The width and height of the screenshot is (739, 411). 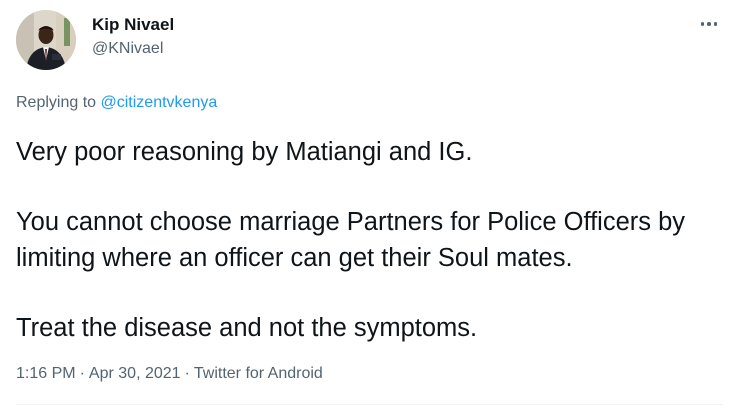 I want to click on tweet-text-line: Treat the disease and not the symptoms., so click(x=247, y=328).